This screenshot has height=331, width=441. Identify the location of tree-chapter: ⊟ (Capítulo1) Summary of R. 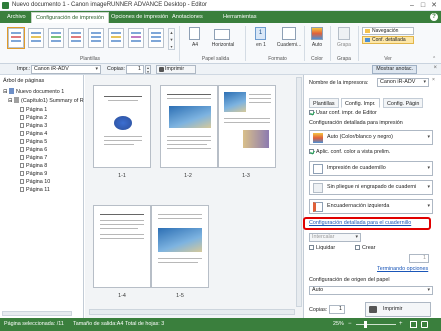
(46, 101).